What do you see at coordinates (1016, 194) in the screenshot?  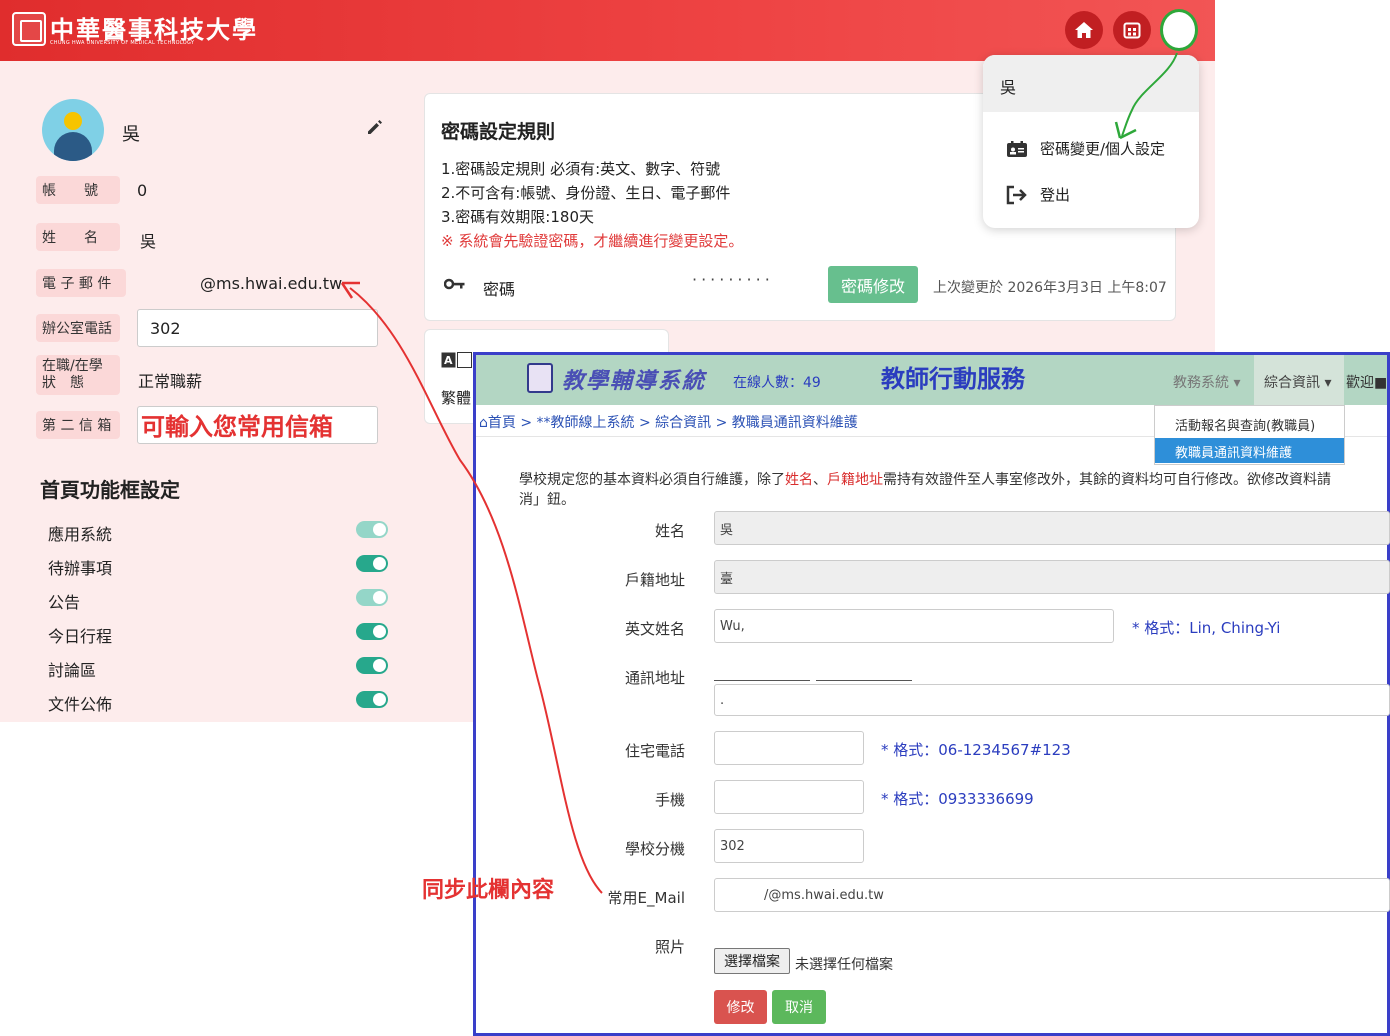 I see `logout-icon` at bounding box center [1016, 194].